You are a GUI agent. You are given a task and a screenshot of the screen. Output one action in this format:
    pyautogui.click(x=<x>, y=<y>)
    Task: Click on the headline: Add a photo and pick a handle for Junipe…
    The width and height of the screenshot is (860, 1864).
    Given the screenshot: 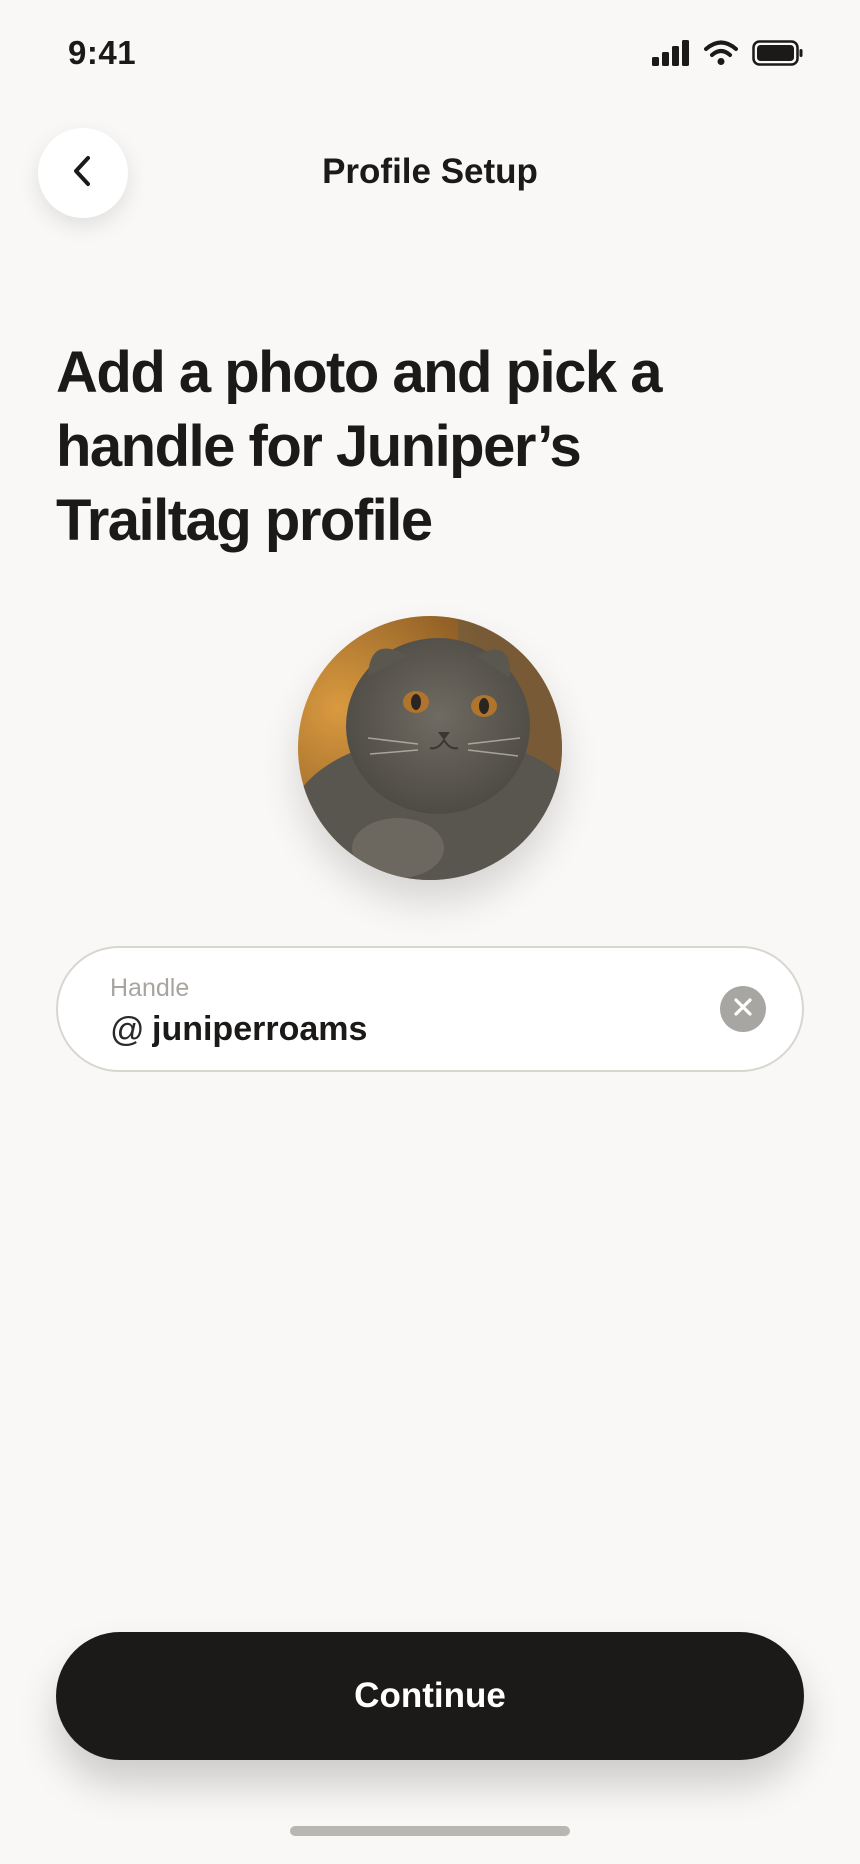 What is the action you would take?
    pyautogui.click(x=359, y=446)
    